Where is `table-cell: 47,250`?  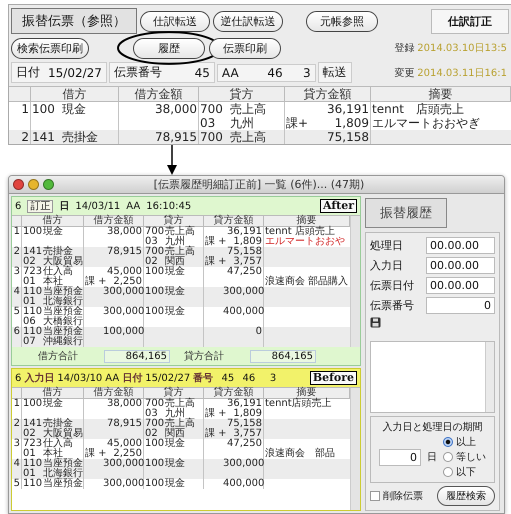 table-cell: 47,250 is located at coordinates (243, 272).